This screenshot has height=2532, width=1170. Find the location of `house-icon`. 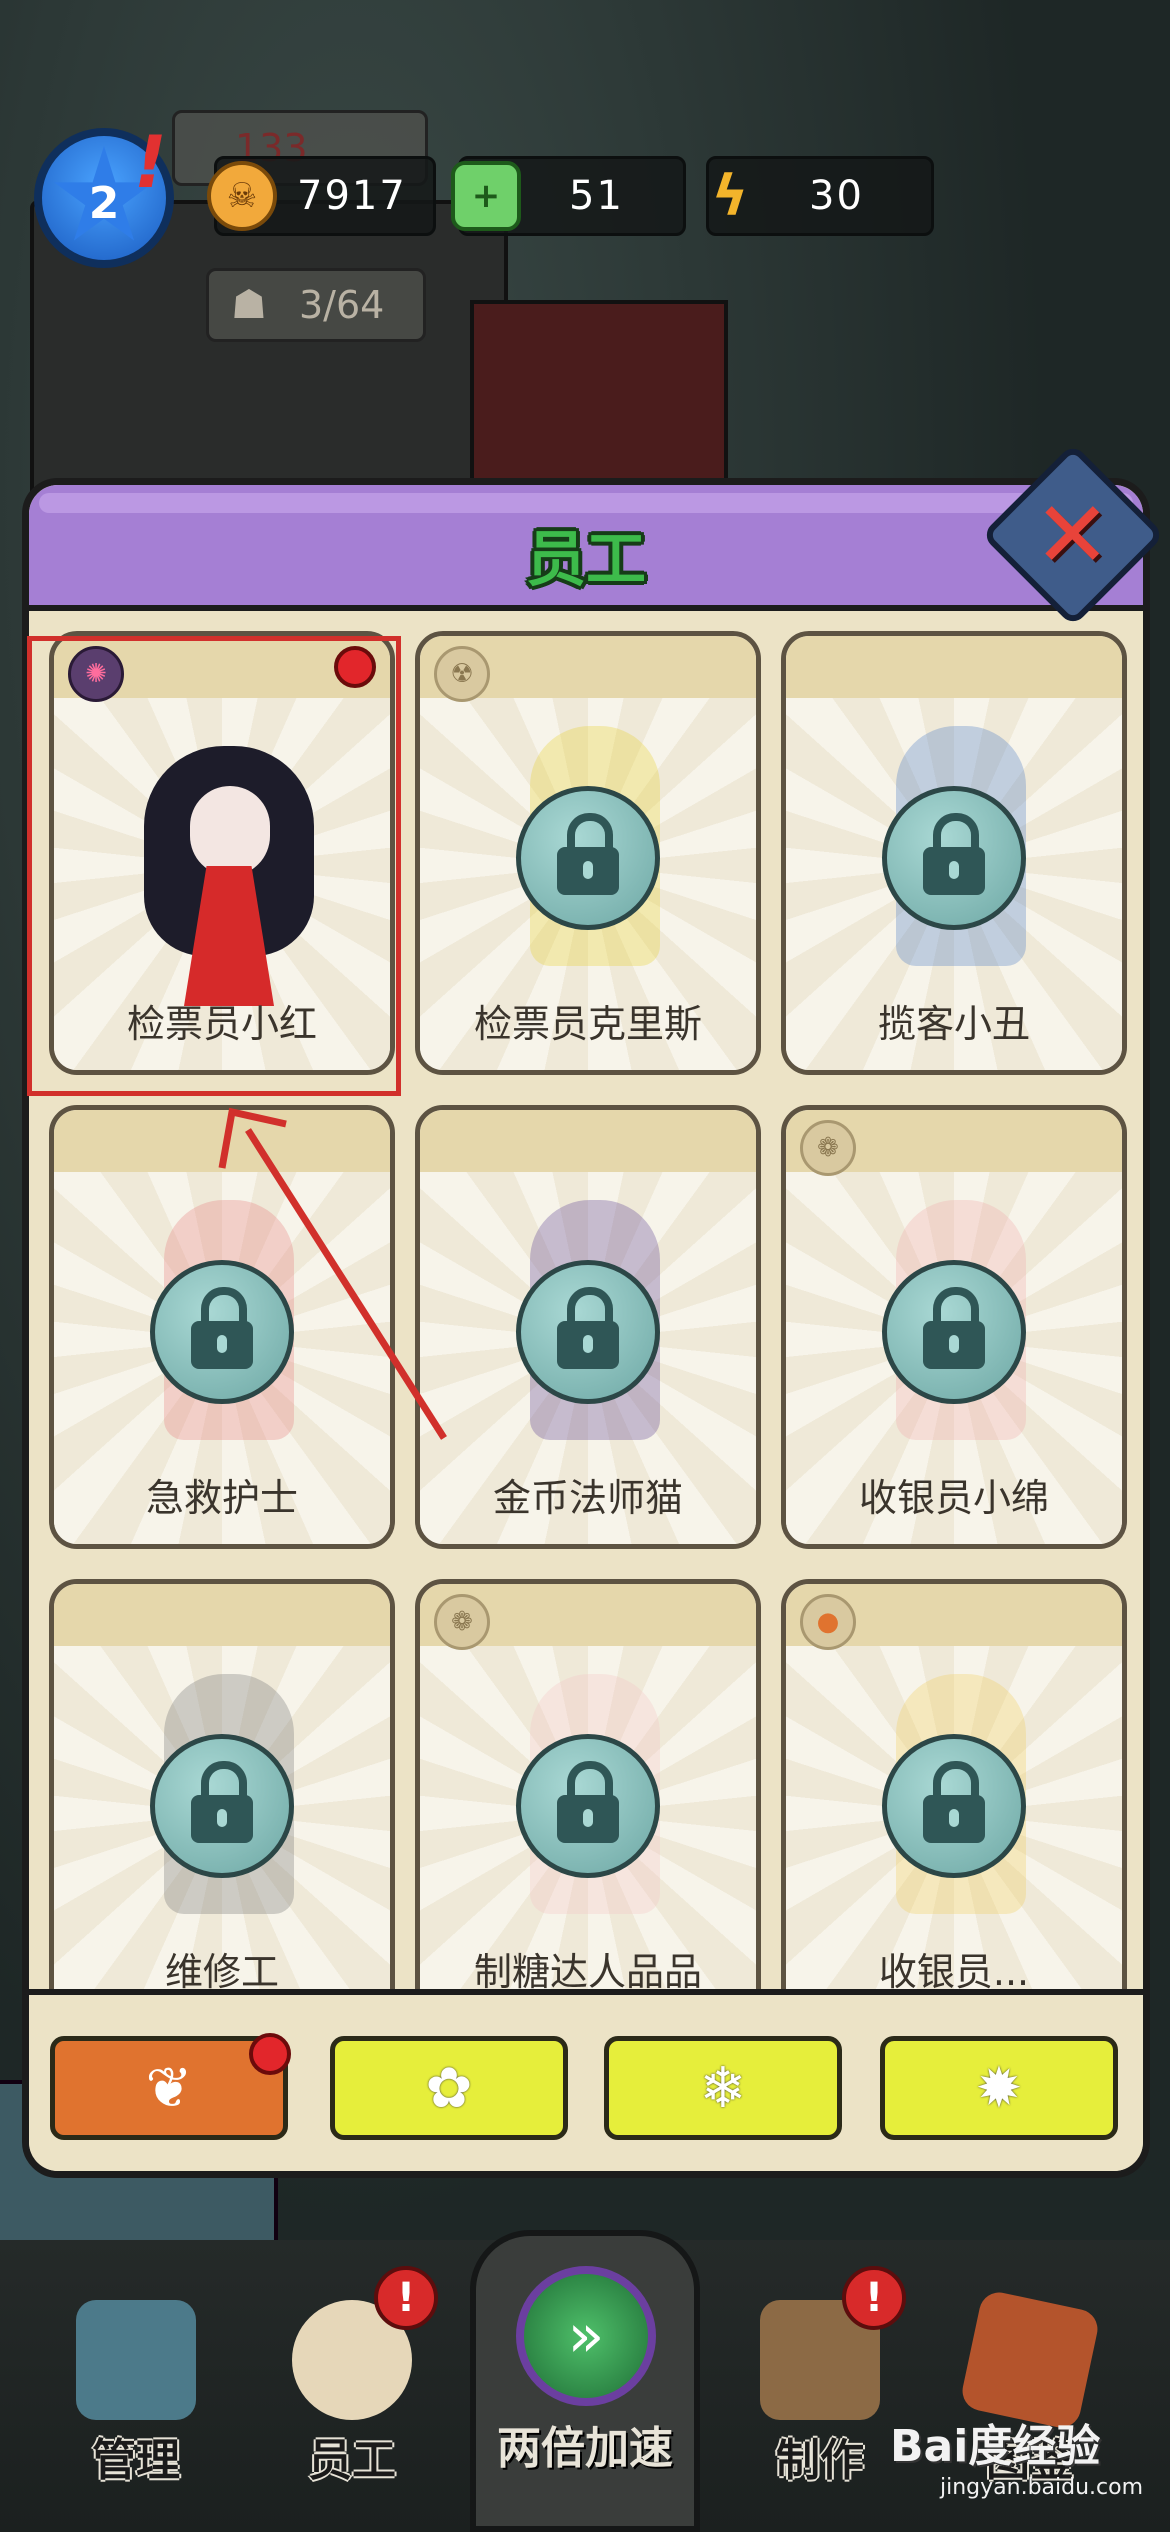

house-icon is located at coordinates (136, 2360).